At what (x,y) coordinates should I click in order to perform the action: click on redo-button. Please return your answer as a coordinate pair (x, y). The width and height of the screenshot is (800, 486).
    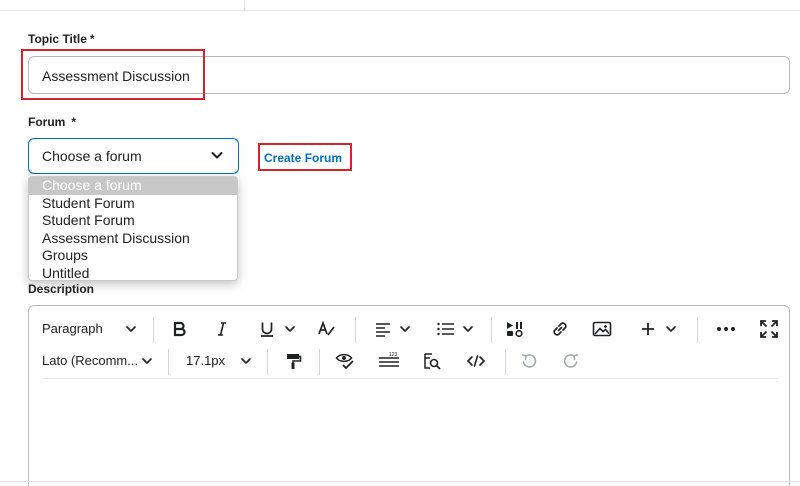
    Looking at the image, I should click on (571, 361).